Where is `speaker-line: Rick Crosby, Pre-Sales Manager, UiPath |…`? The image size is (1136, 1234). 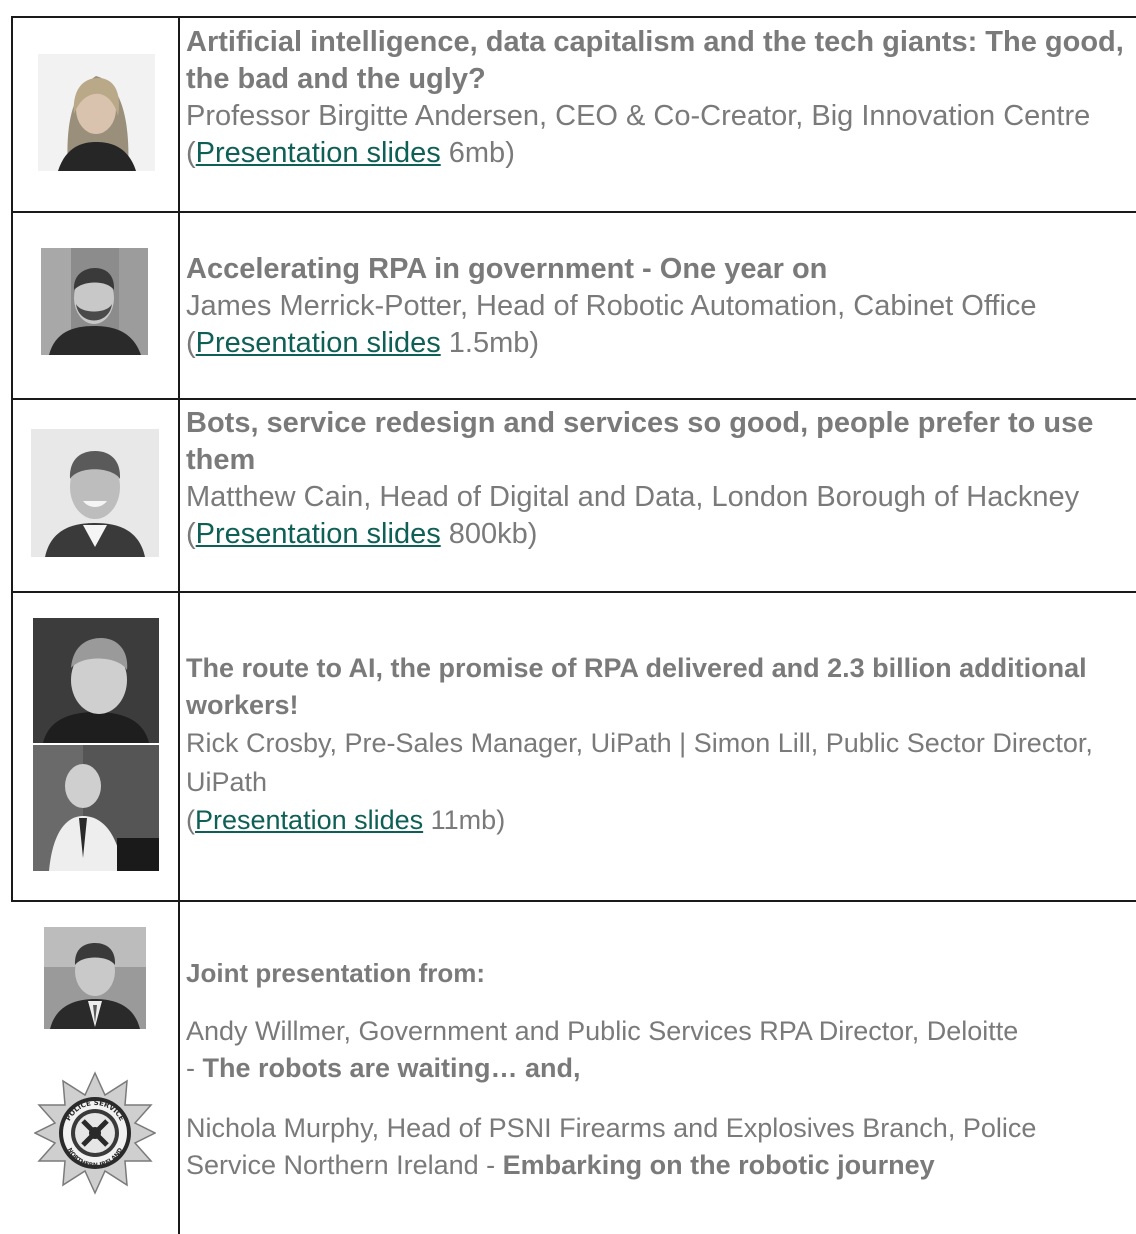 speaker-line: Rick Crosby, Pre-Sales Manager, UiPath |… is located at coordinates (639, 762).